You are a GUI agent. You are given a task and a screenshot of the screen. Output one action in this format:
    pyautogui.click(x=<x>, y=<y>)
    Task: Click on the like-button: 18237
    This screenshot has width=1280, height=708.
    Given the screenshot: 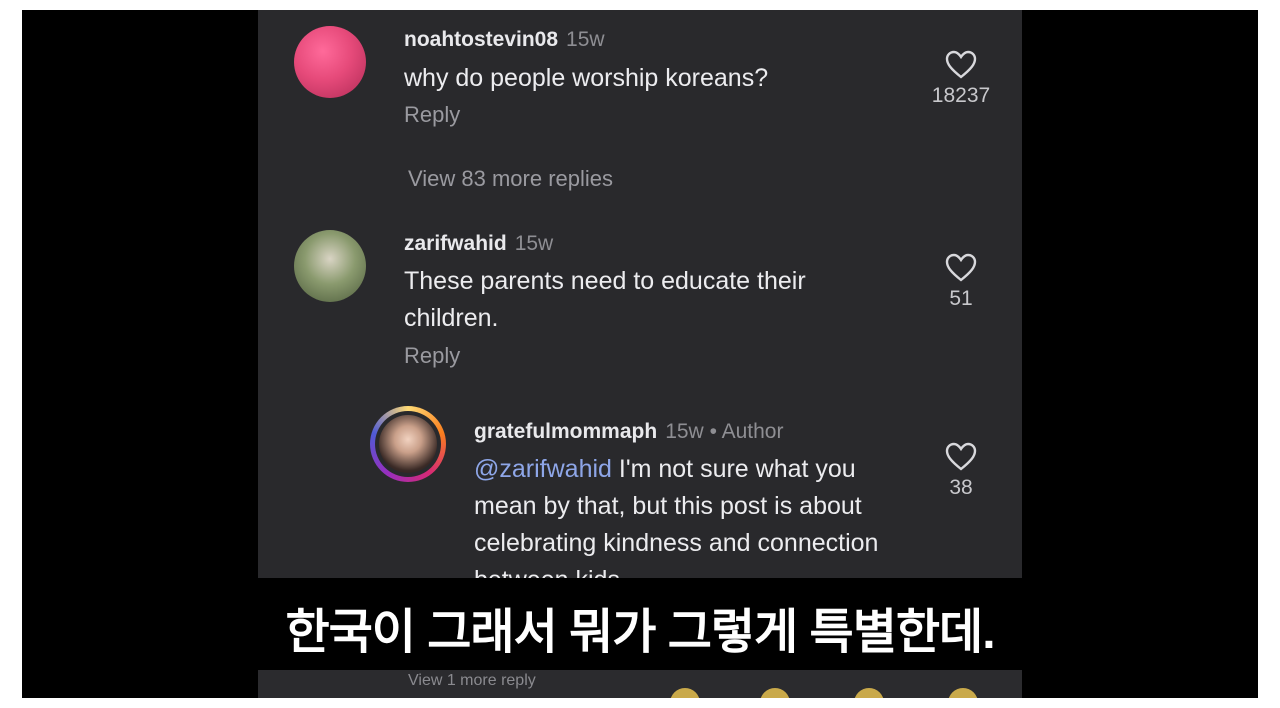 What is the action you would take?
    pyautogui.click(x=961, y=79)
    